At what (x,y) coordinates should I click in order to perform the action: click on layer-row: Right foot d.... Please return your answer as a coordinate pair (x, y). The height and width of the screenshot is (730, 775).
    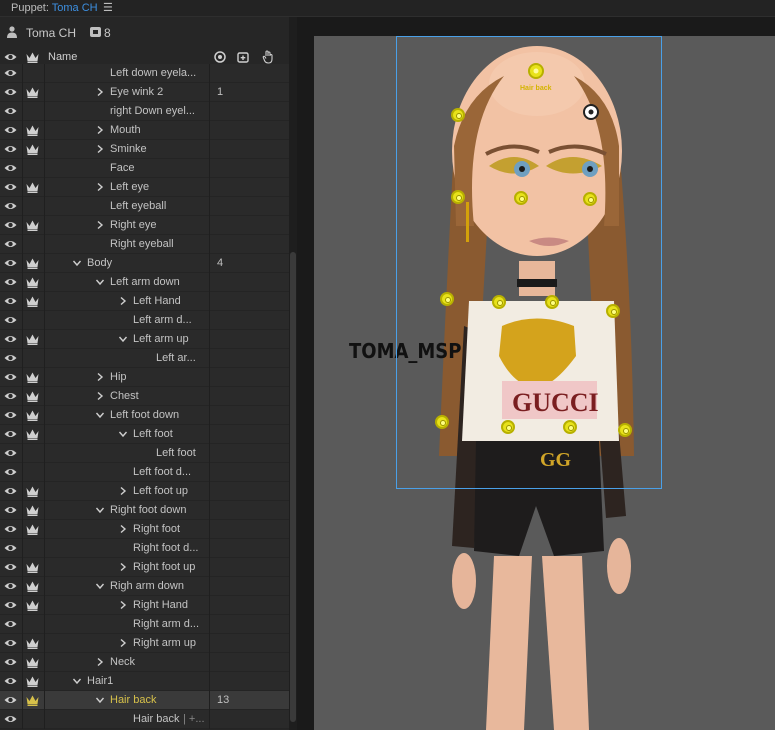
    Looking at the image, I should click on (144, 548).